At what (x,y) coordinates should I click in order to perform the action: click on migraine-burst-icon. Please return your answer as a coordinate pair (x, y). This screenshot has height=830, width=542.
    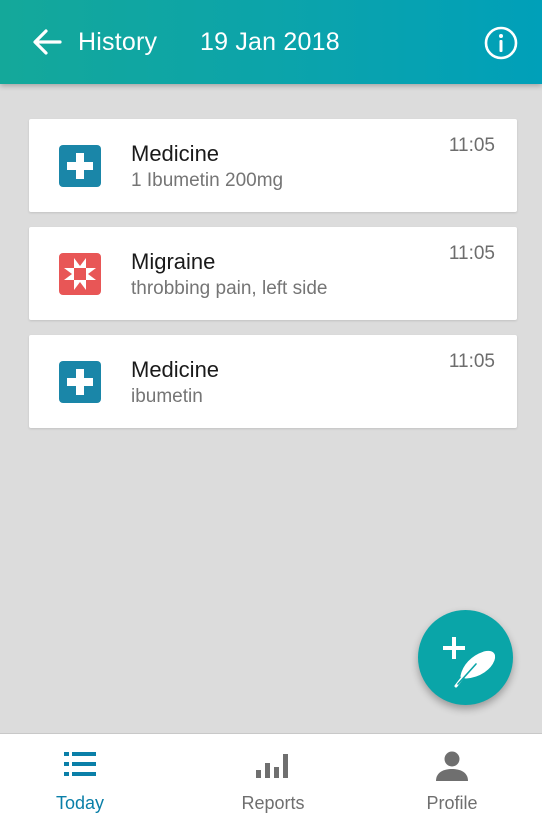
    Looking at the image, I should click on (80, 274).